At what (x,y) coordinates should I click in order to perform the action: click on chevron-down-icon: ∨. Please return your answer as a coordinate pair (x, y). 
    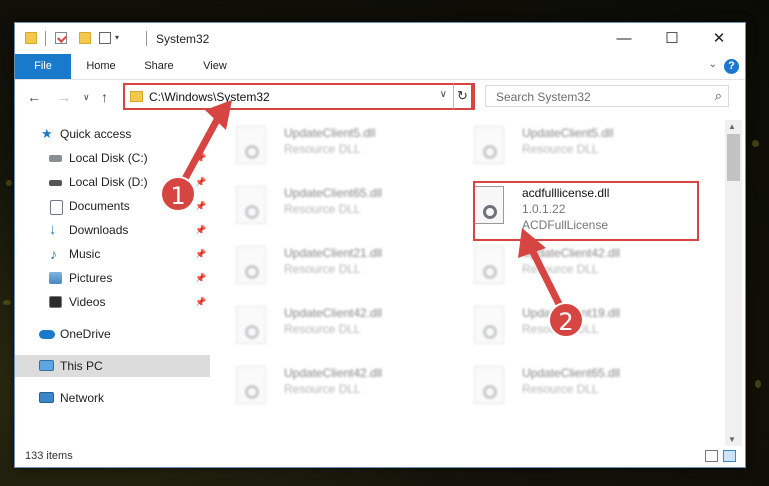
    Looking at the image, I should click on (443, 94).